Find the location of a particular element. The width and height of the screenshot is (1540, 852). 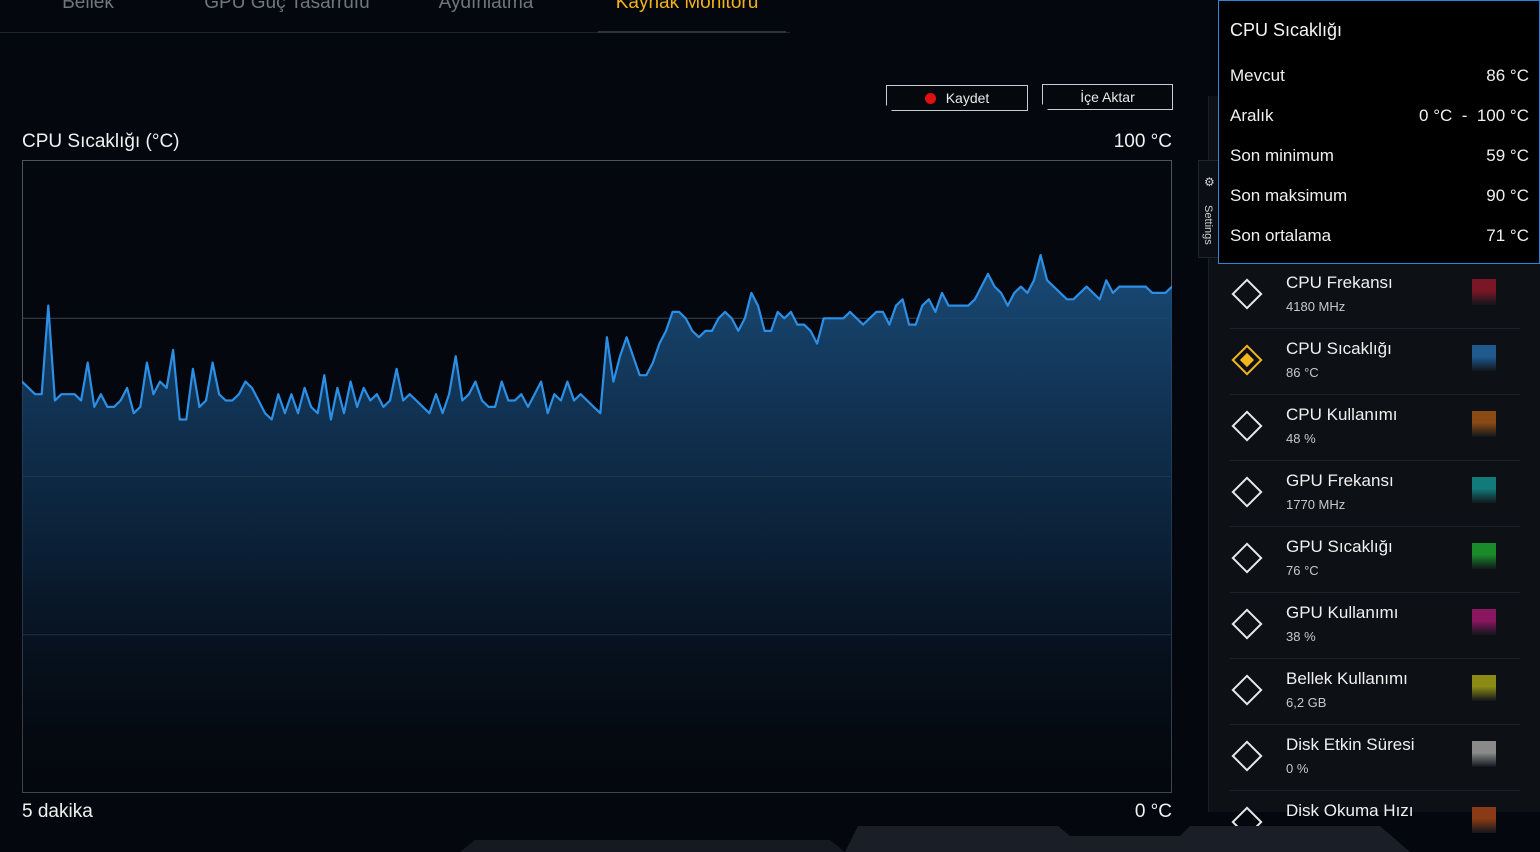

import-label: İçe Aktar is located at coordinates (1107, 97).